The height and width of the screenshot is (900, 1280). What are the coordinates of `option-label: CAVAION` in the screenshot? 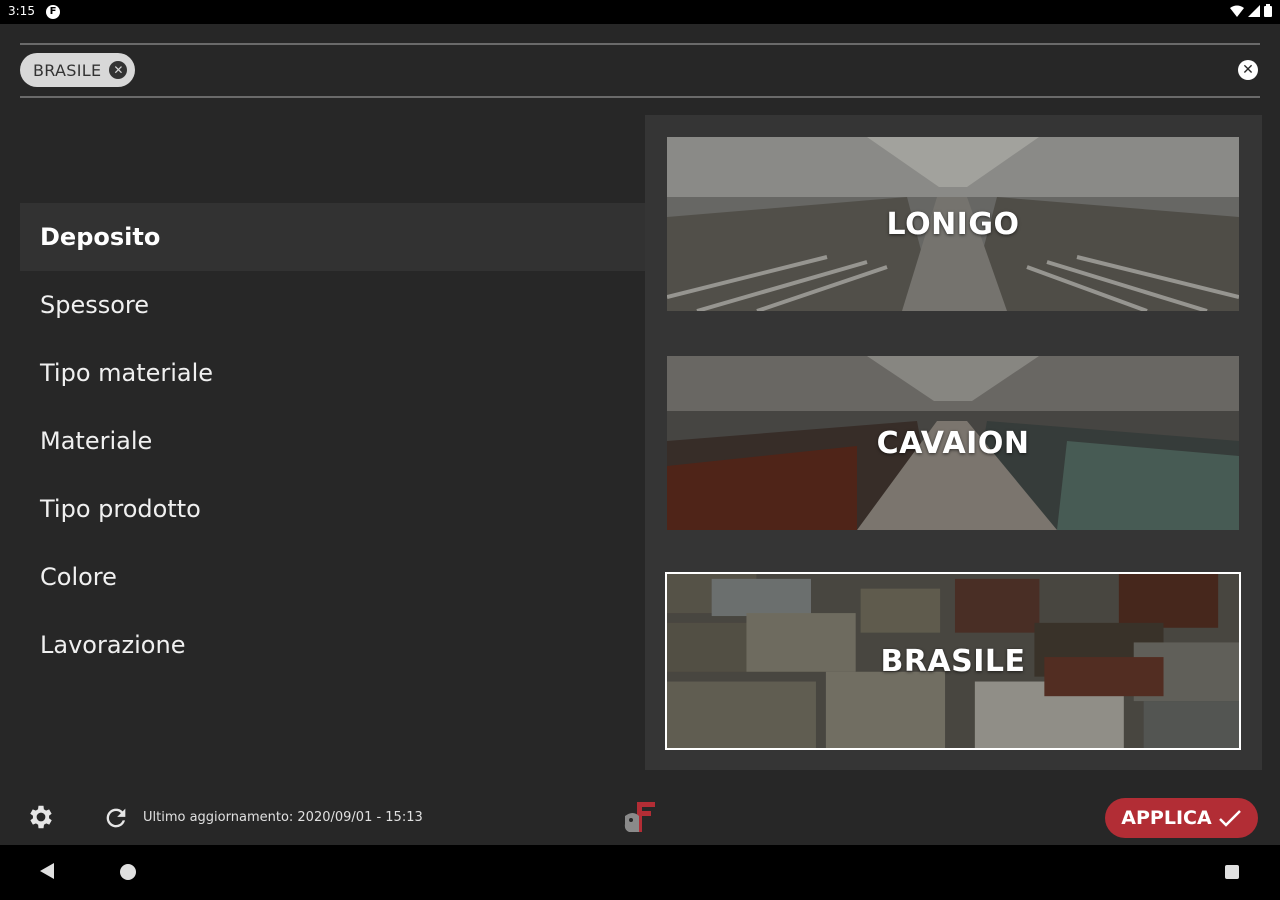 It's located at (953, 443).